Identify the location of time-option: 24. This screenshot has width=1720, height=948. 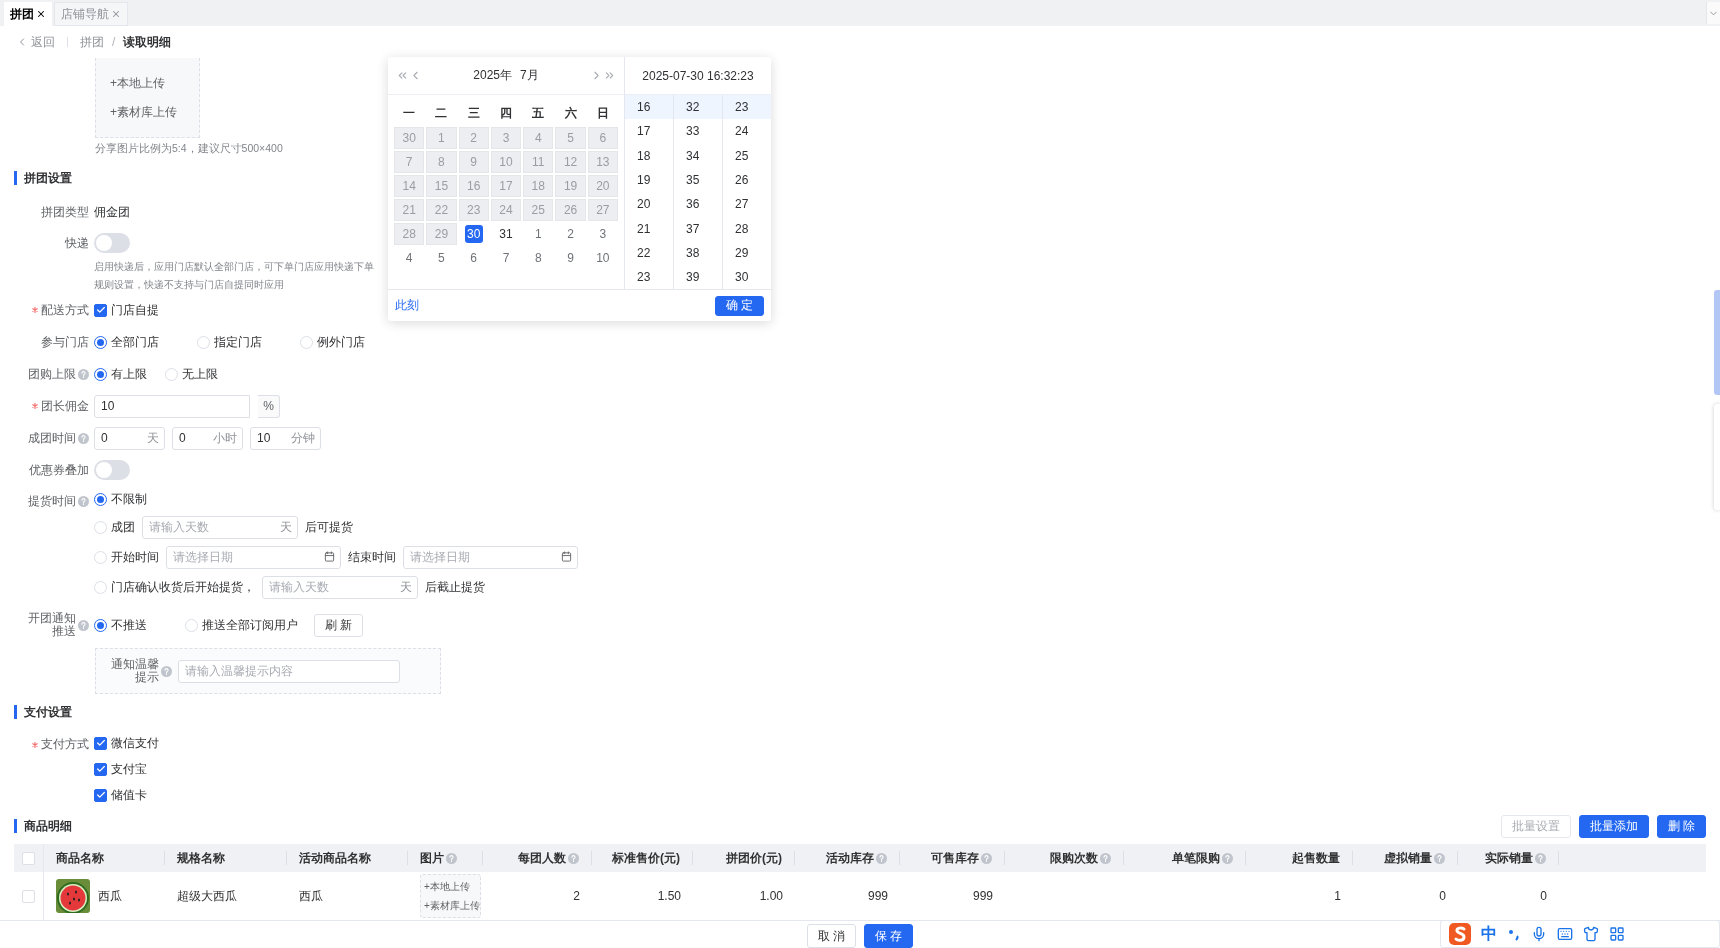
(747, 131).